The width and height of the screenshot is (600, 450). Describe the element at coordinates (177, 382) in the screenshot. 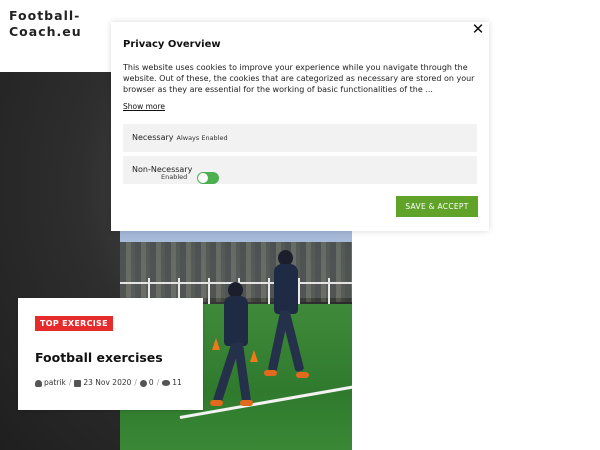

I see `post-views: 11` at that location.